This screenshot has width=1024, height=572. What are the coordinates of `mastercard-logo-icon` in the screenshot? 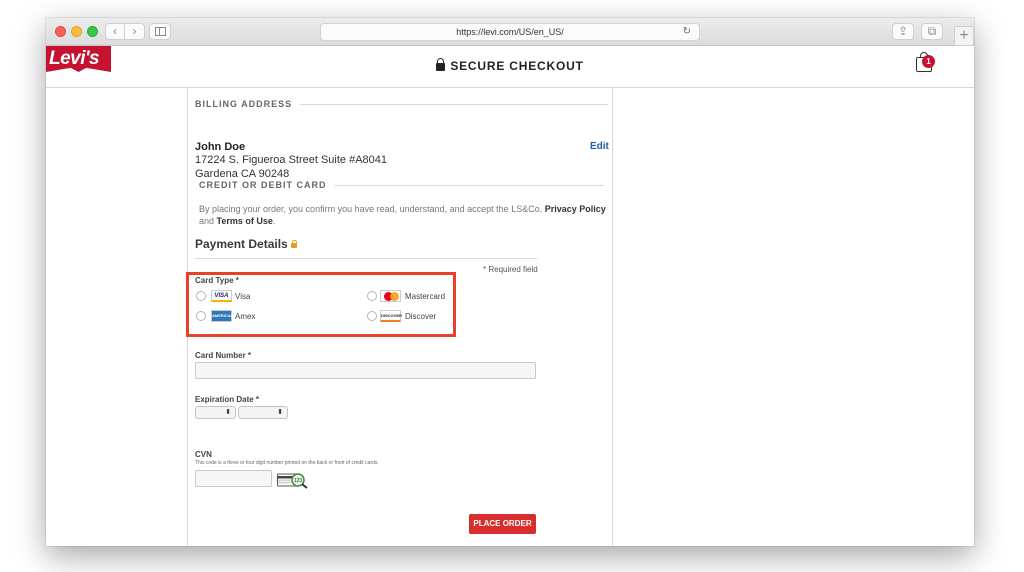 It's located at (390, 296).